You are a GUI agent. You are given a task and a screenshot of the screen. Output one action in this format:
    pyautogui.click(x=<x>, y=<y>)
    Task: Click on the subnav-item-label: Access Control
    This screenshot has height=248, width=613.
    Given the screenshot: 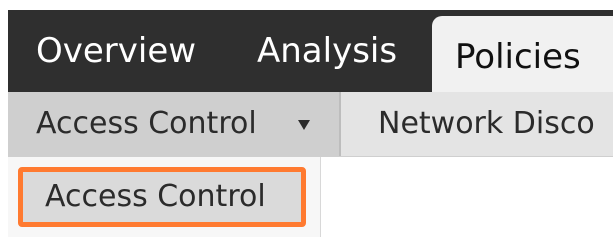 What is the action you would take?
    pyautogui.click(x=146, y=123)
    